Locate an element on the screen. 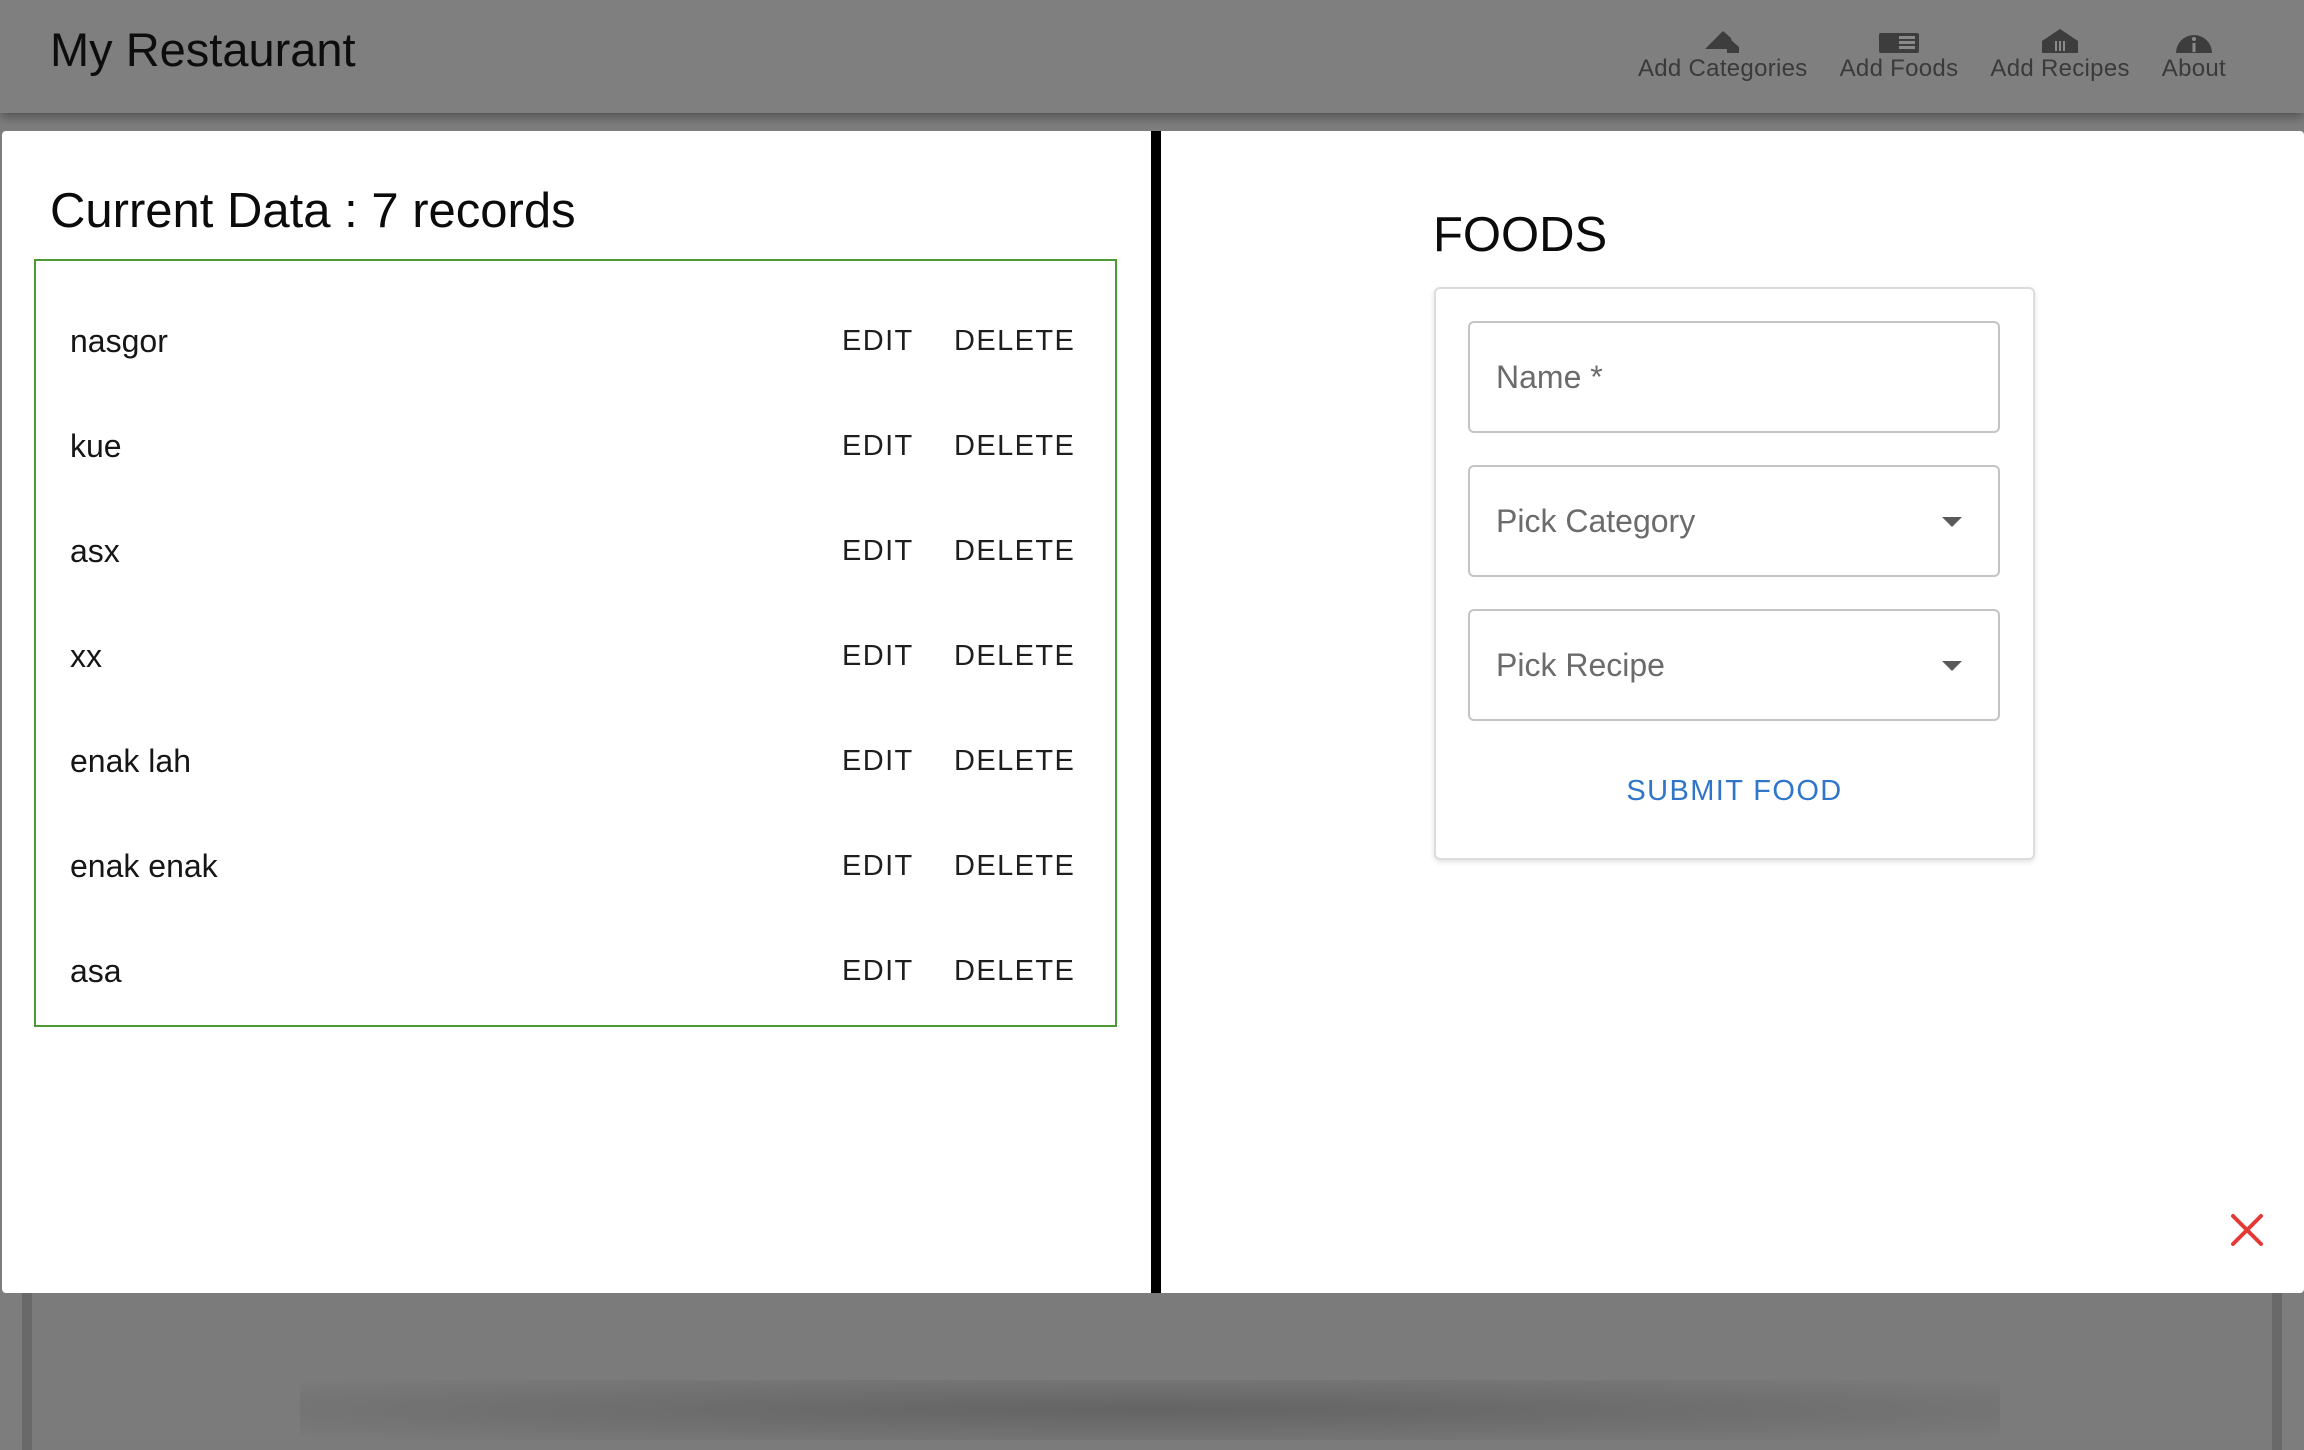  submit-food-button: SUBMIT FOOD is located at coordinates (1734, 791).